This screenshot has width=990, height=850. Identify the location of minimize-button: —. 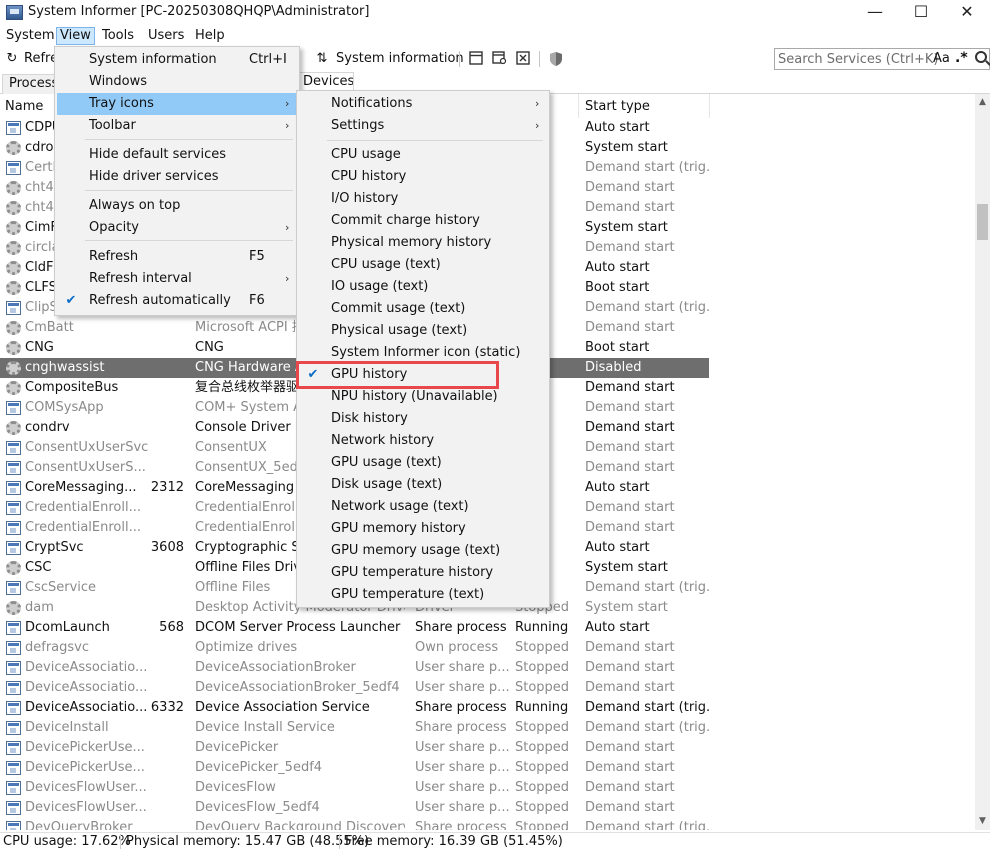
(875, 13).